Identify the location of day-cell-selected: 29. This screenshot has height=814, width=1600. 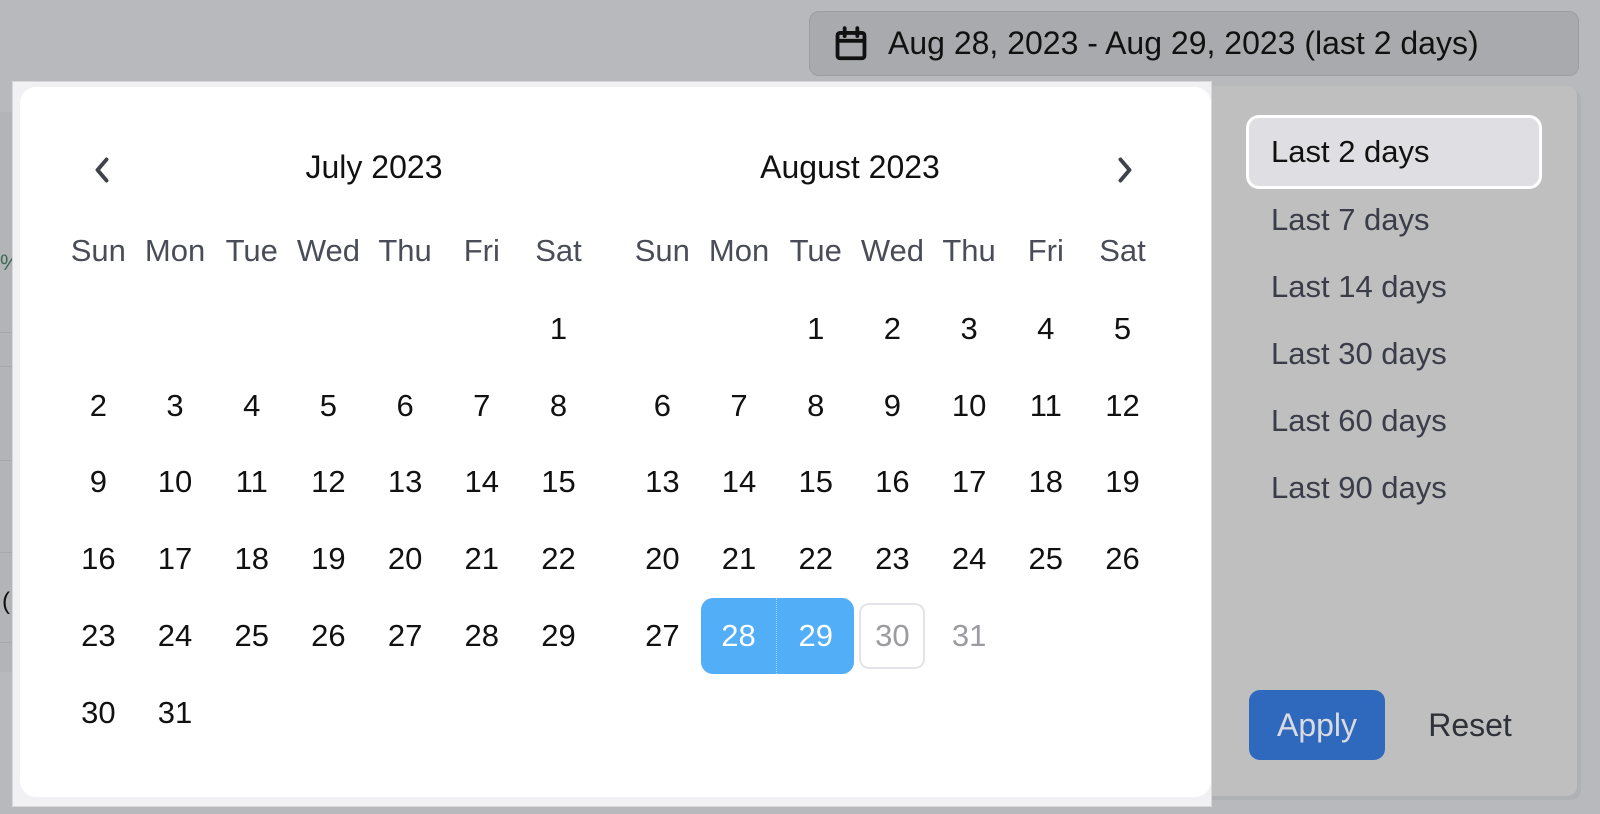
(816, 635).